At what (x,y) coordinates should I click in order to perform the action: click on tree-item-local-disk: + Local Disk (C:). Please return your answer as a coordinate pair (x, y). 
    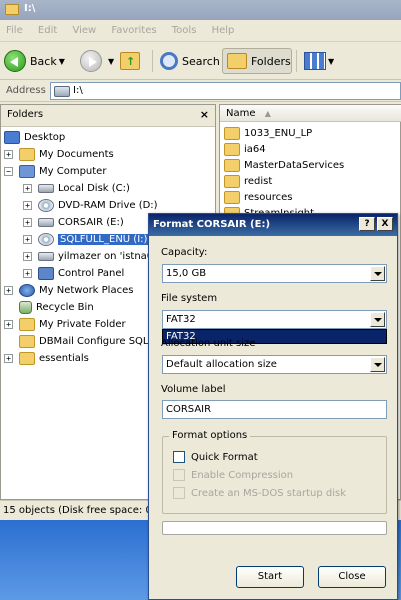
    Looking at the image, I should click on (76, 188).